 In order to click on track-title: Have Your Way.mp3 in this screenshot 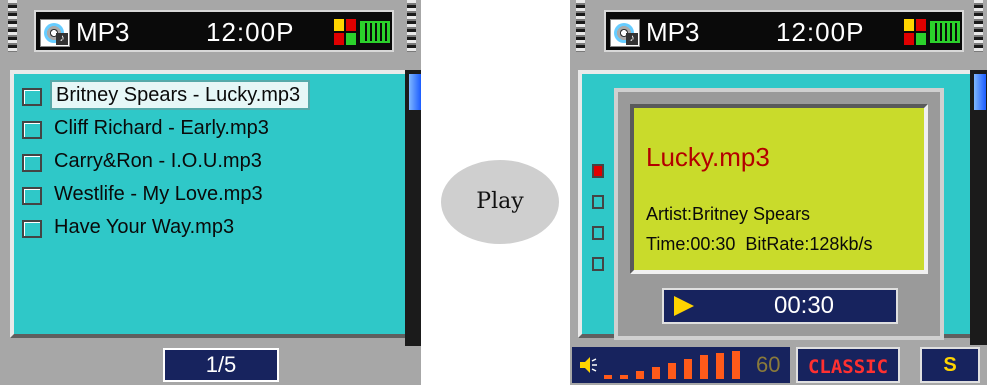, I will do `click(144, 227)`.